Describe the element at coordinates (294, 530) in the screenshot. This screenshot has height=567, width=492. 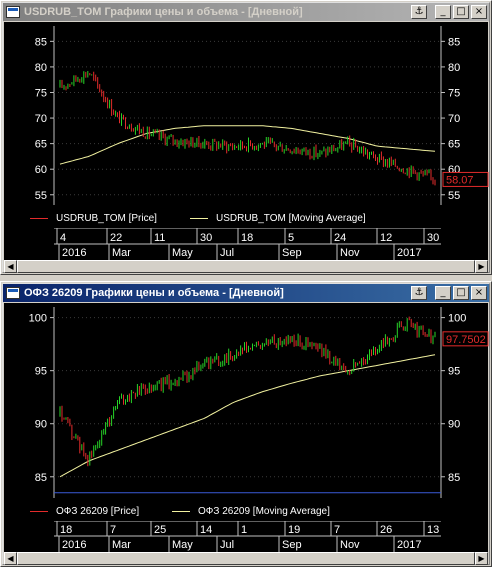
I see `time-tick-label: 19` at that location.